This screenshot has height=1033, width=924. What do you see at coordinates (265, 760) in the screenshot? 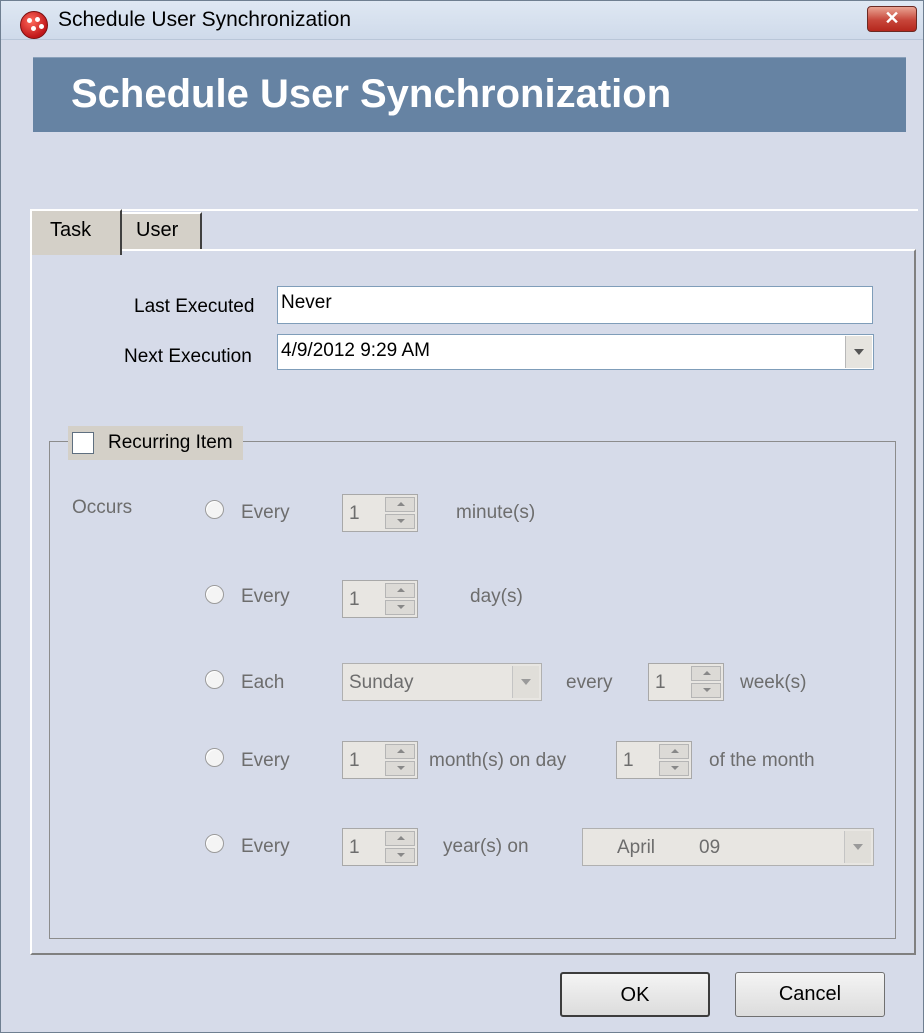
I see `row4-prefix: Every` at bounding box center [265, 760].